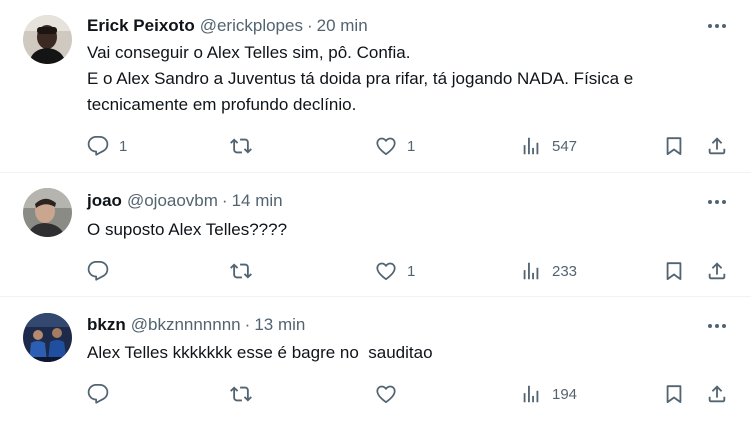 This screenshot has height=421, width=751. I want to click on author-handle: @erickplopes, so click(251, 26).